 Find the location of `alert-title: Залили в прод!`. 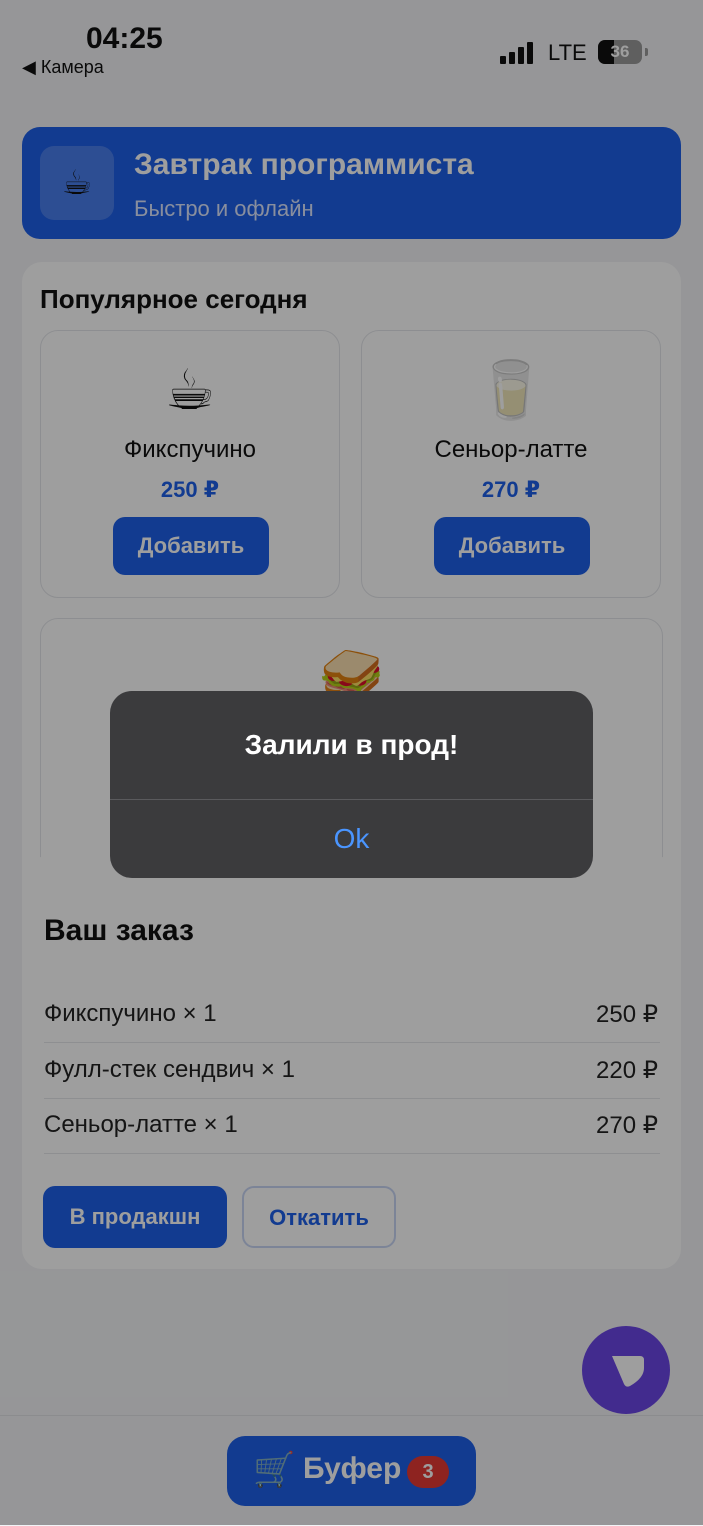

alert-title: Залили в прод! is located at coordinates (351, 744).